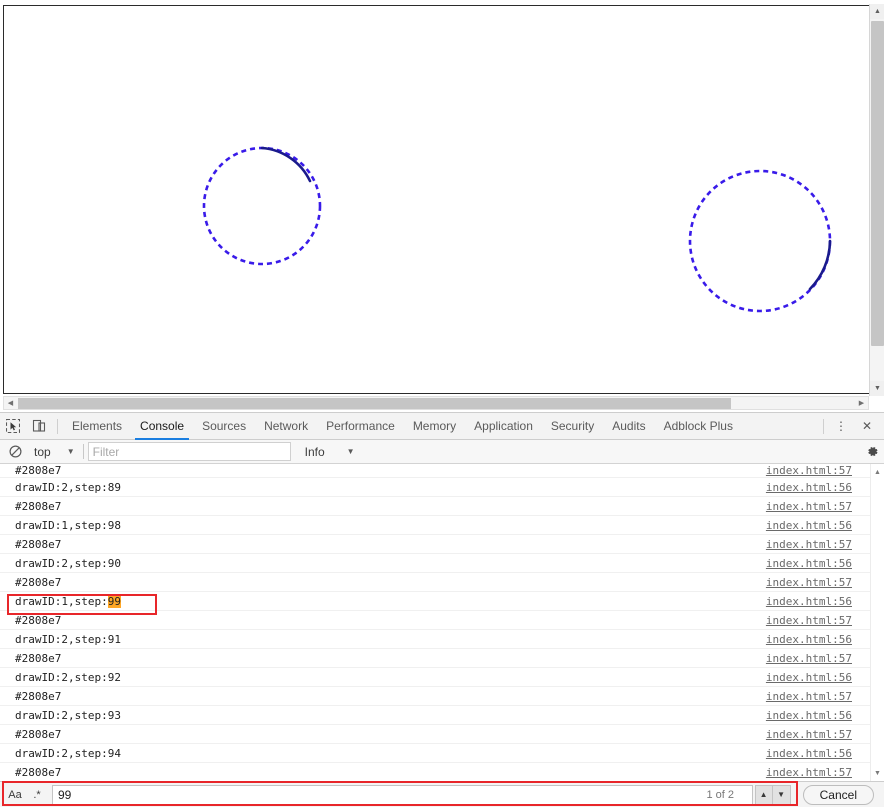 The image size is (884, 807). What do you see at coordinates (61, 601) in the screenshot?
I see `console-message-prefix: drawID:1,step:` at bounding box center [61, 601].